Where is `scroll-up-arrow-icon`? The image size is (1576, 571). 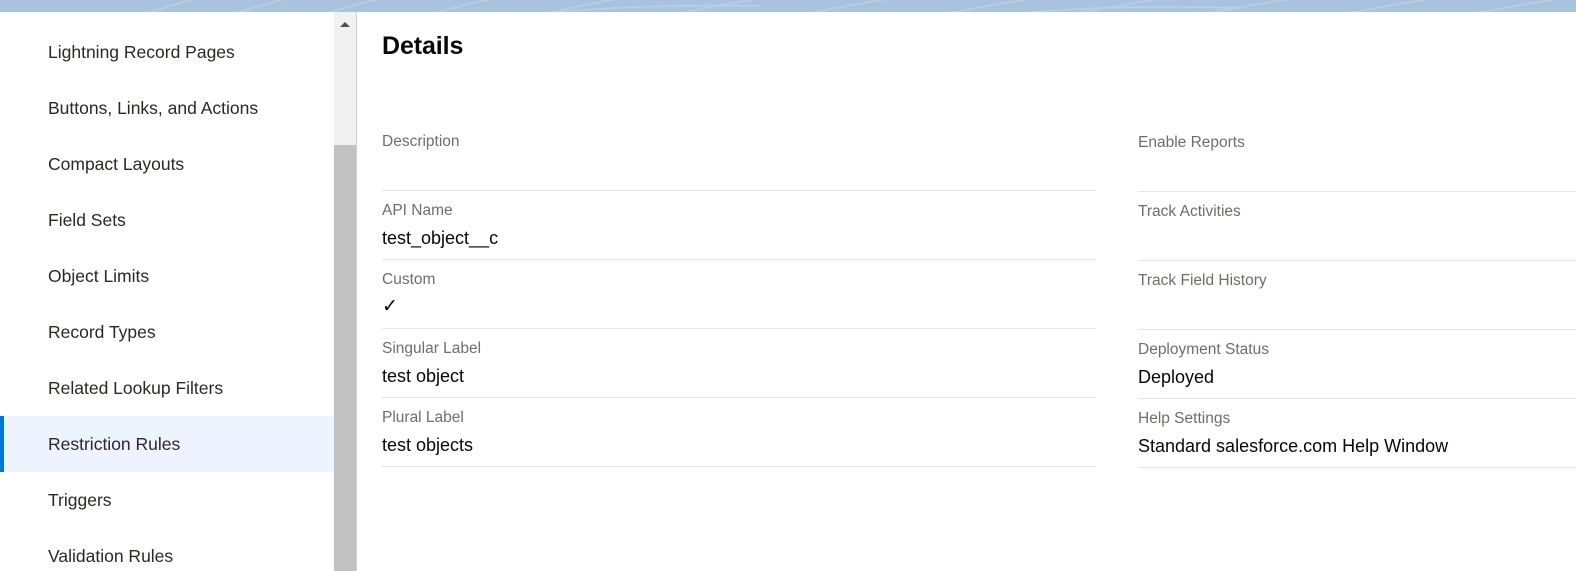 scroll-up-arrow-icon is located at coordinates (345, 23).